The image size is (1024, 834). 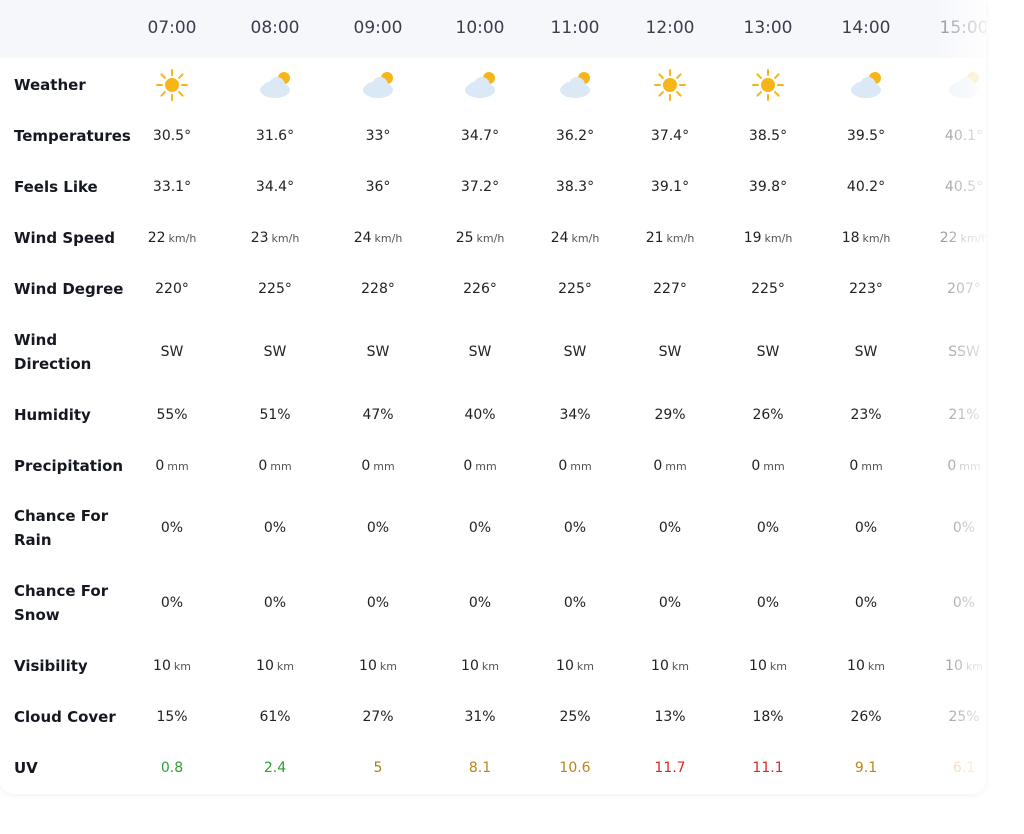 I want to click on feels-like-value: 39.8°, so click(x=768, y=187).